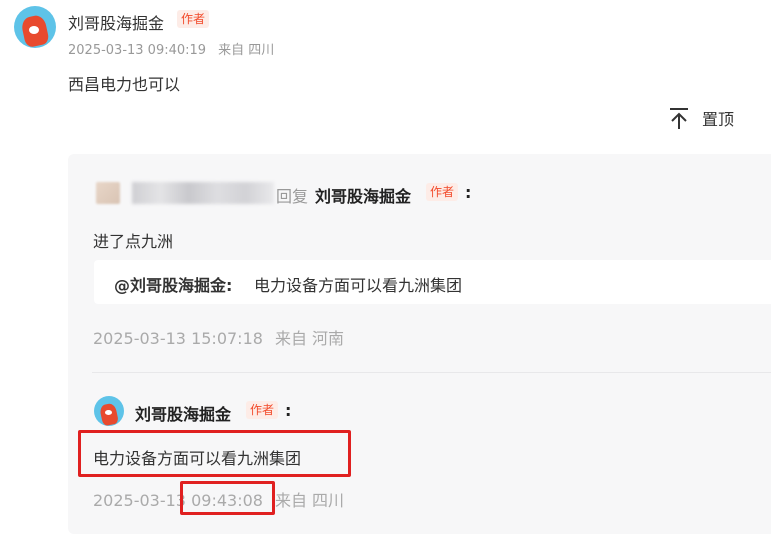 The height and width of the screenshot is (556, 771). What do you see at coordinates (701, 118) in the screenshot?
I see `pin-button: 置顶` at bounding box center [701, 118].